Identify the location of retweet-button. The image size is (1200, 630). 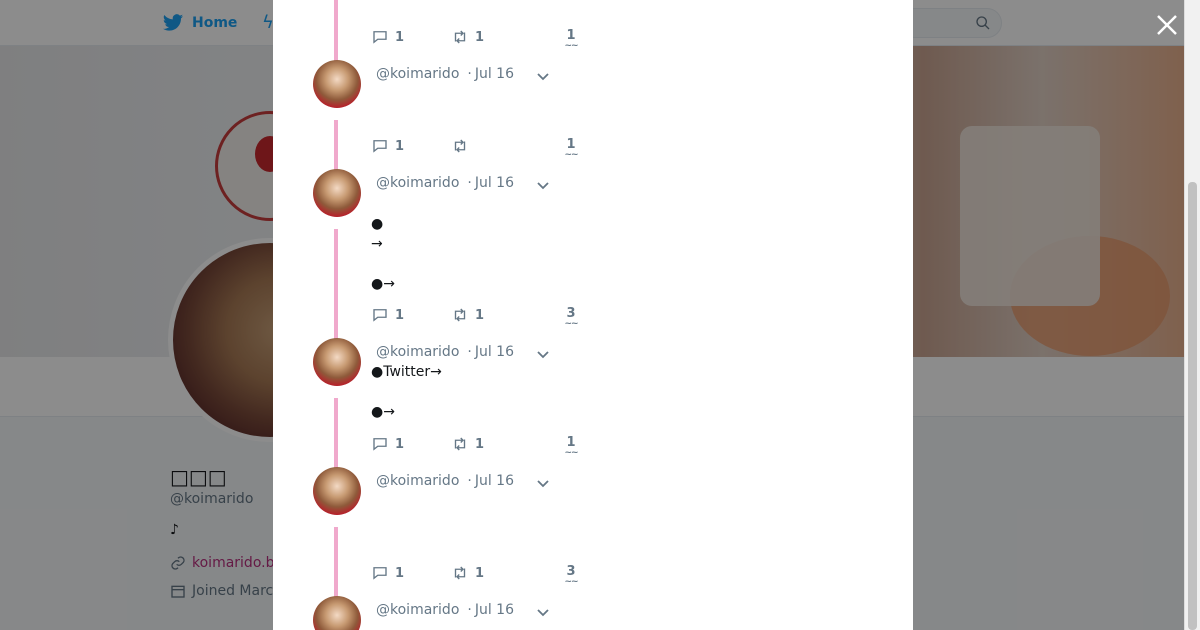
(491, 146).